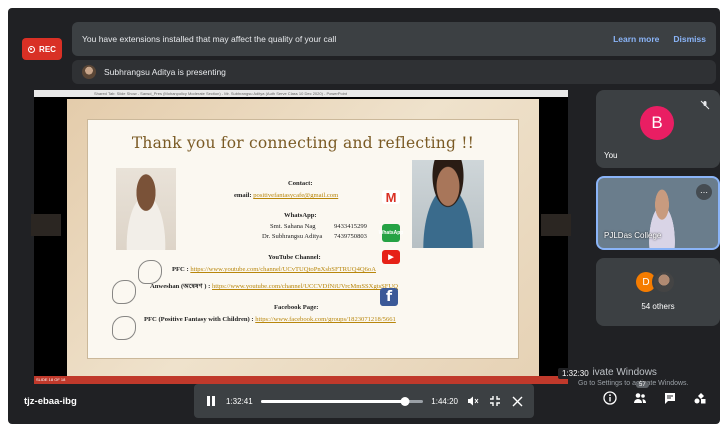 The image size is (726, 430). Describe the element at coordinates (704, 192) in the screenshot. I see `more-vert-icon: ⋯` at that location.